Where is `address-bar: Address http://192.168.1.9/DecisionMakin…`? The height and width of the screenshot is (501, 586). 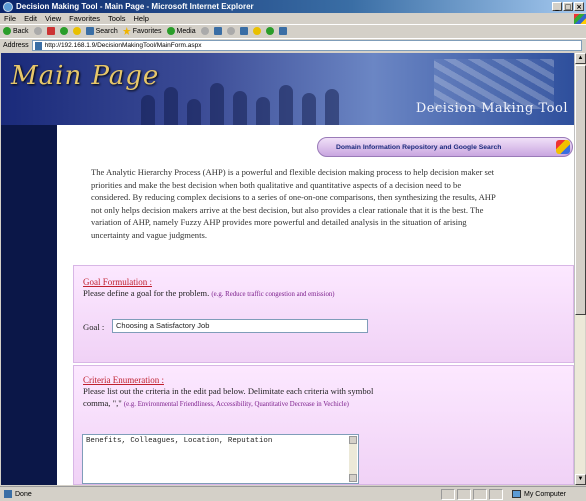
address-bar: Address http://192.168.1.9/DecisionMakin… is located at coordinates (293, 45).